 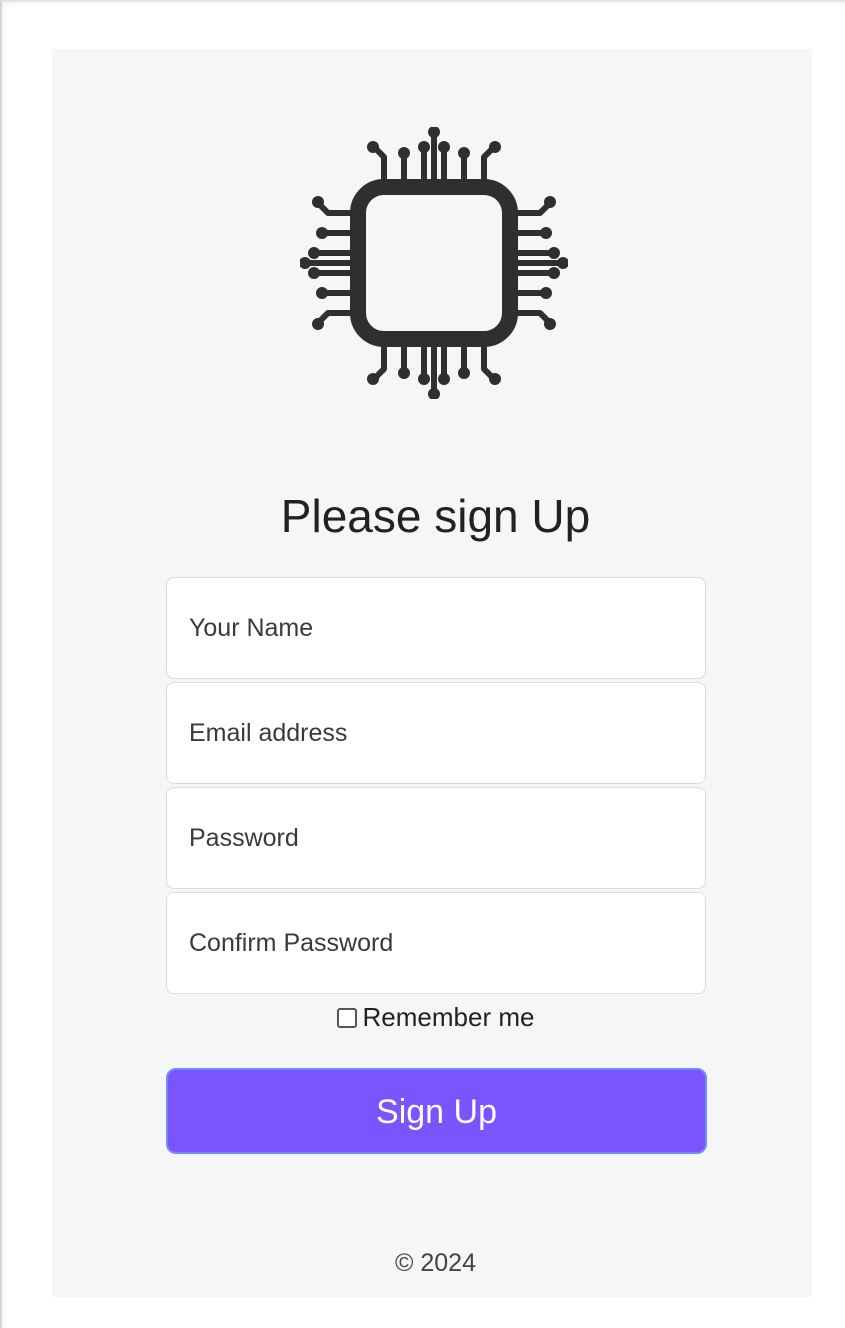 I want to click on remember-me-label: Remember me, so click(x=449, y=1017).